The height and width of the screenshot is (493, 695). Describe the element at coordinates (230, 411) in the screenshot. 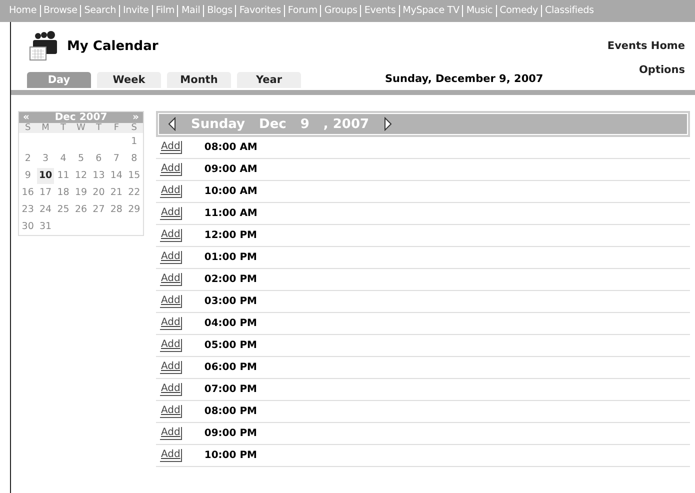

I see `time-label: 08:00 PM` at that location.